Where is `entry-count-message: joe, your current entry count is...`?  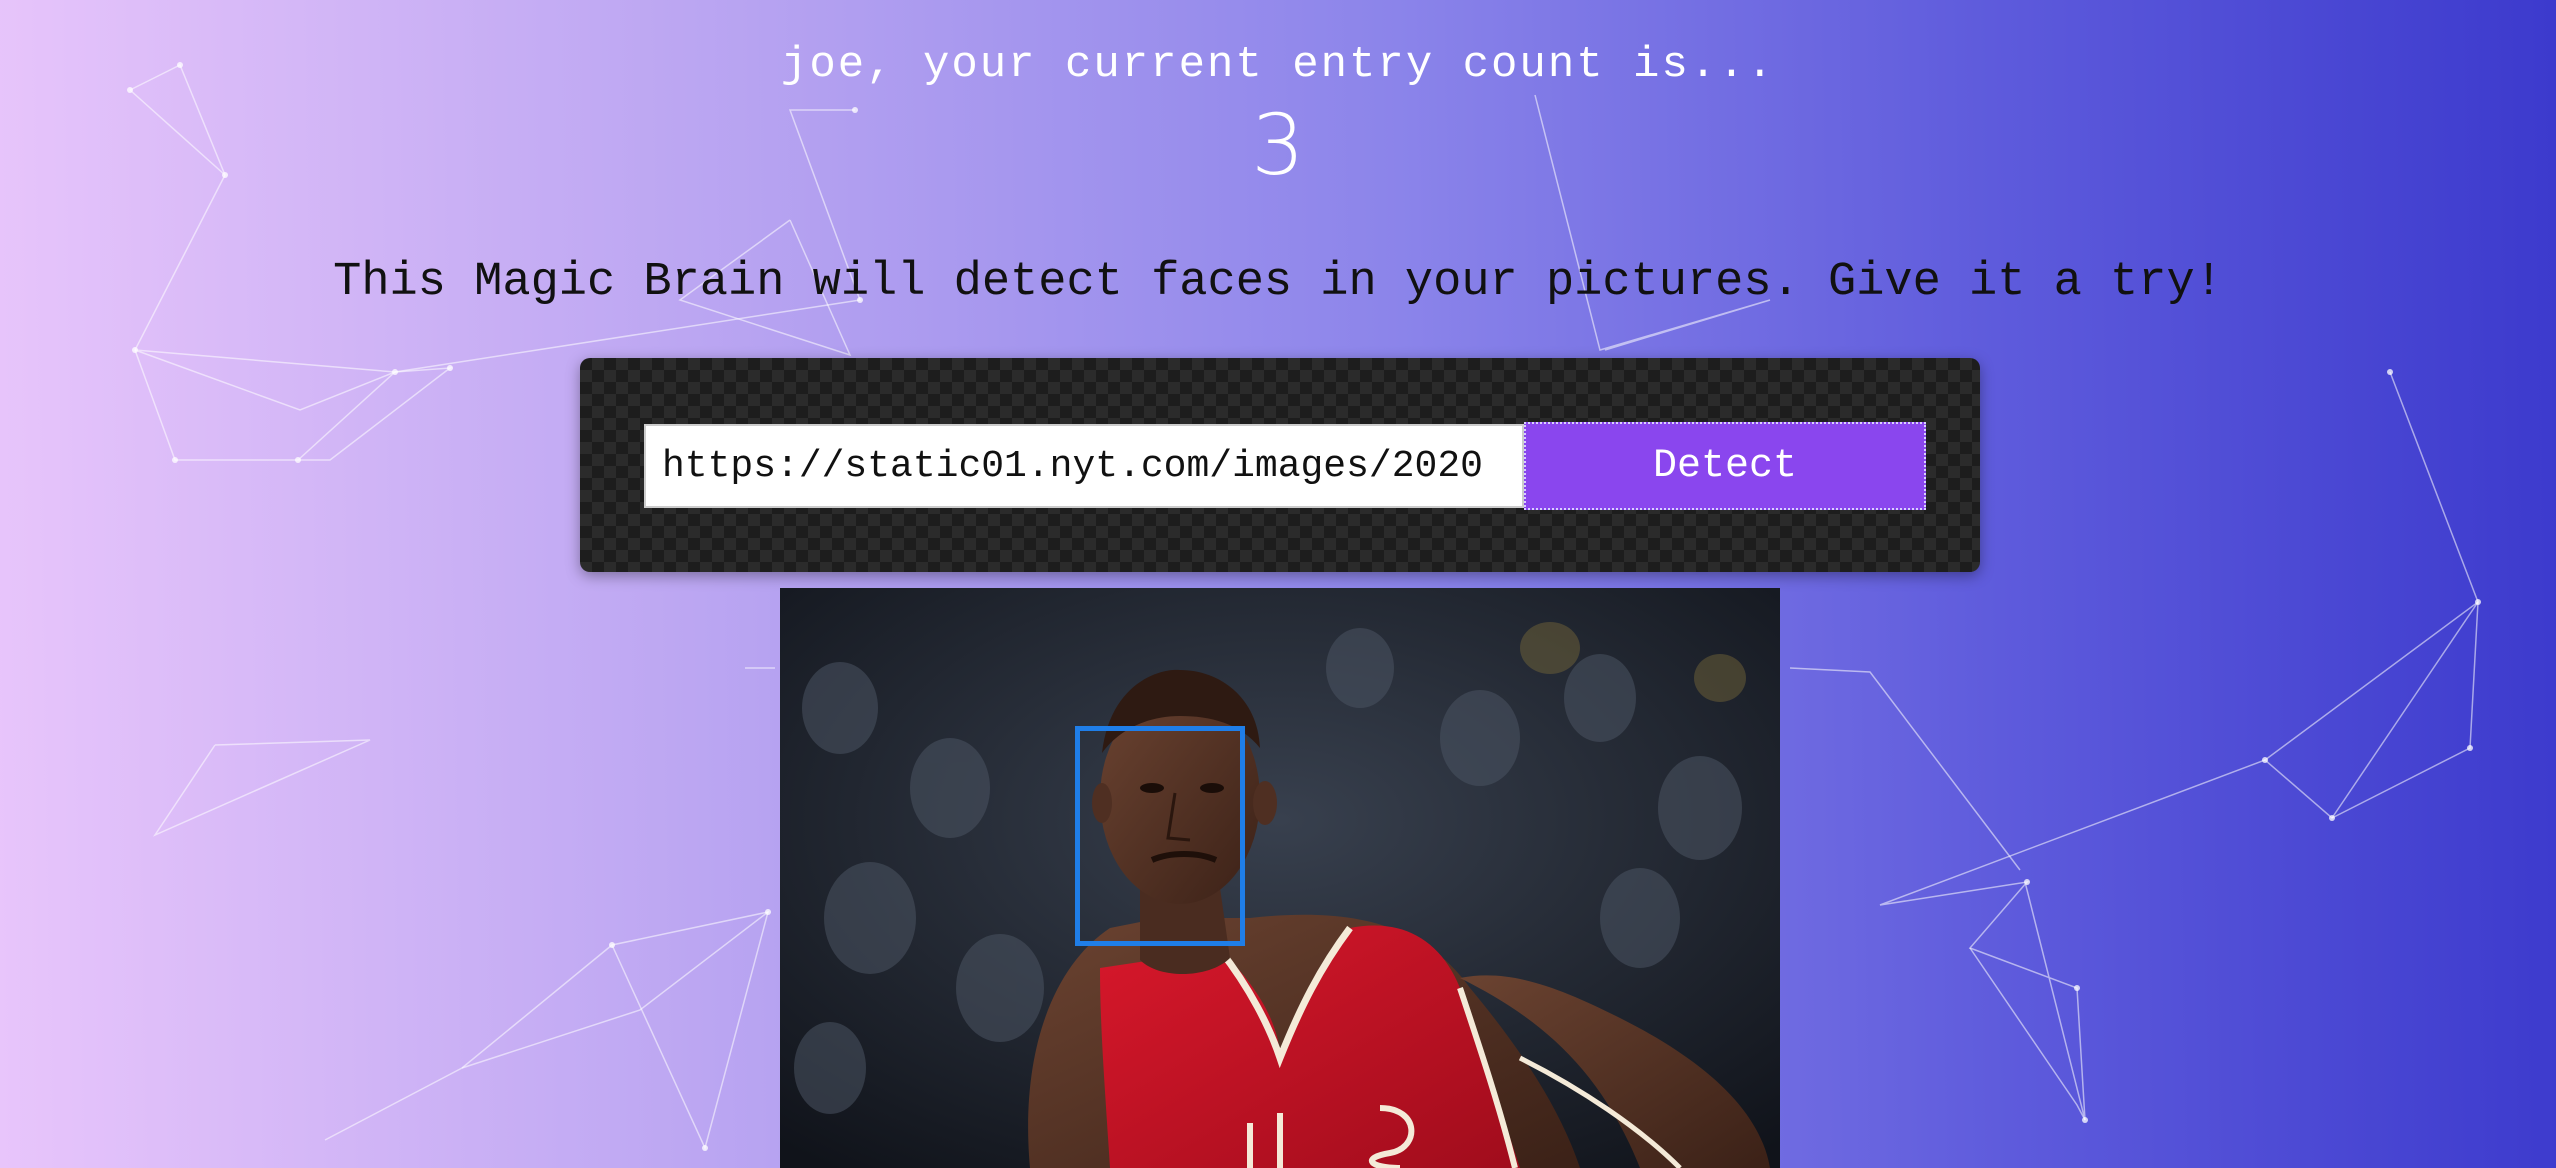
entry-count-message: joe, your current entry count is... is located at coordinates (1278, 65).